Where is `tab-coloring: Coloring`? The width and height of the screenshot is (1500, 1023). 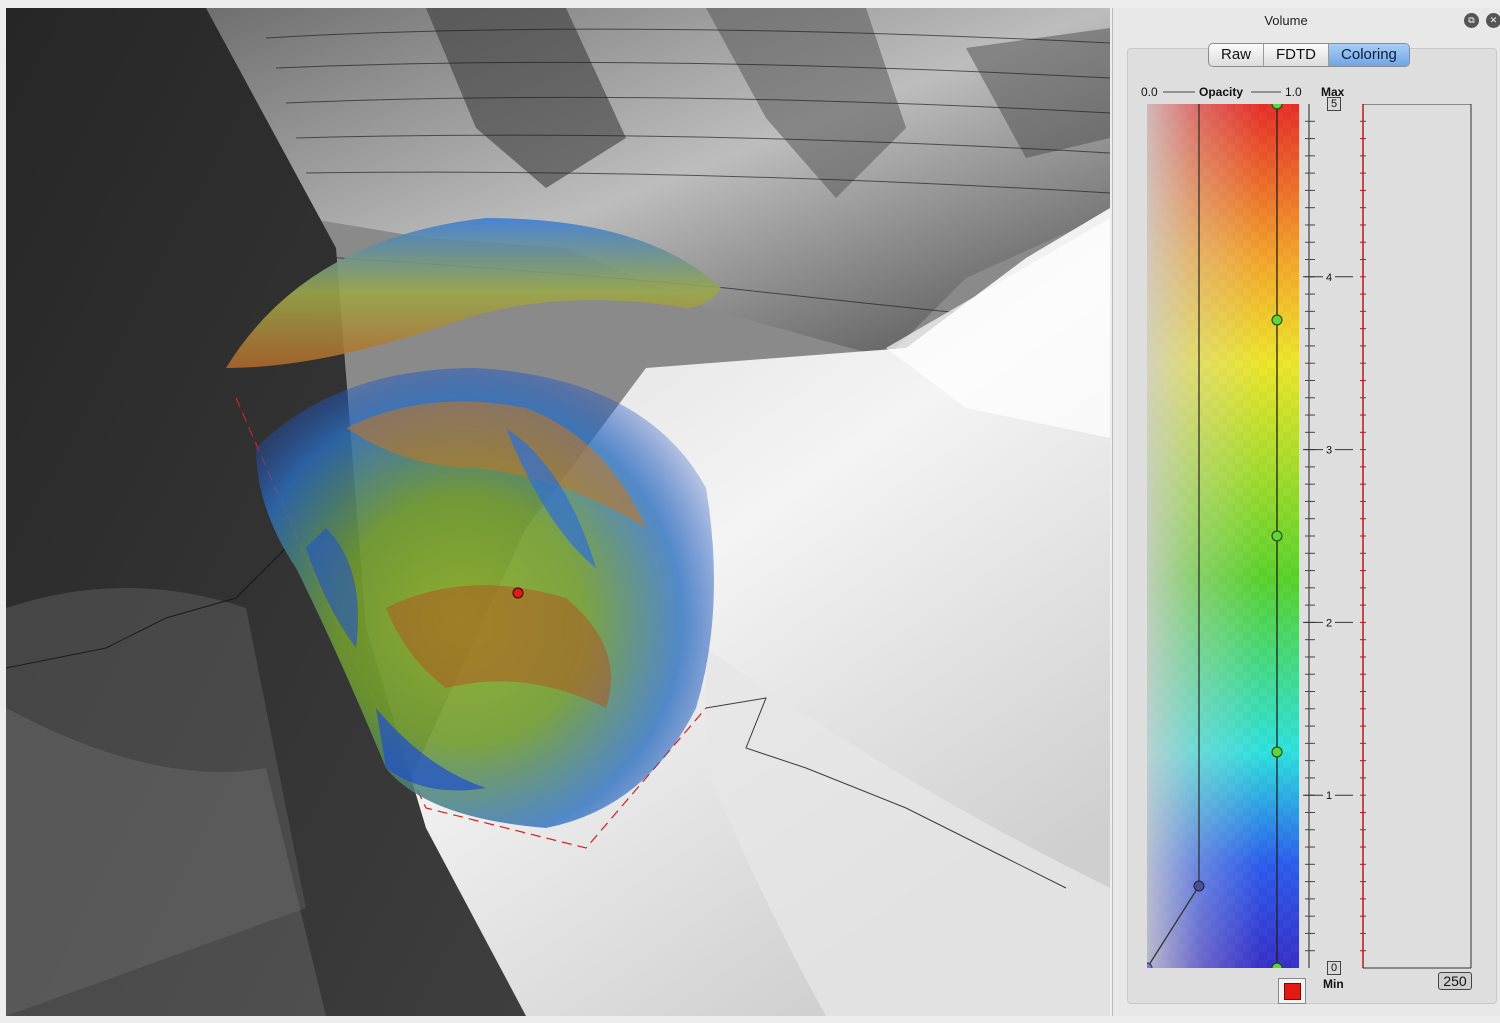 tab-coloring: Coloring is located at coordinates (1369, 55).